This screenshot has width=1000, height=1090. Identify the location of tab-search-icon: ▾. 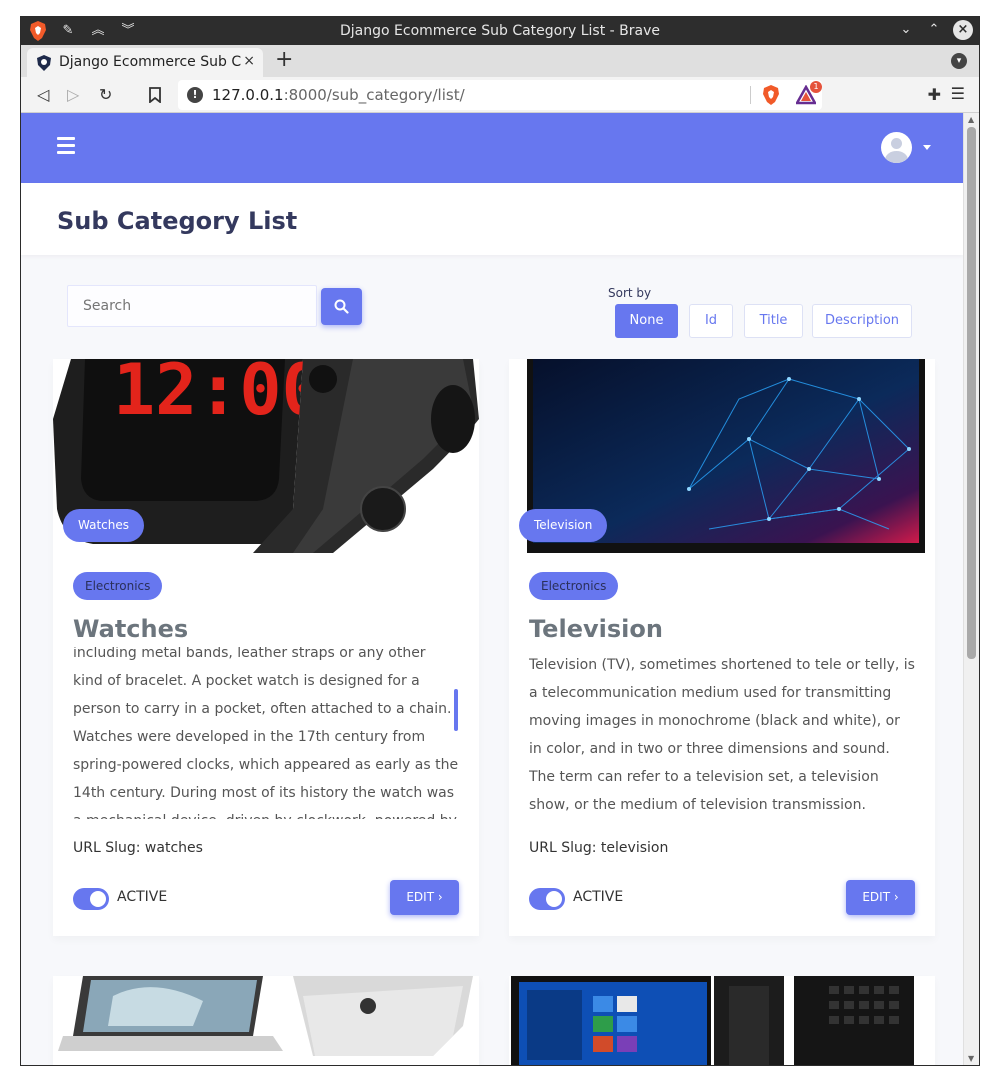
(959, 61).